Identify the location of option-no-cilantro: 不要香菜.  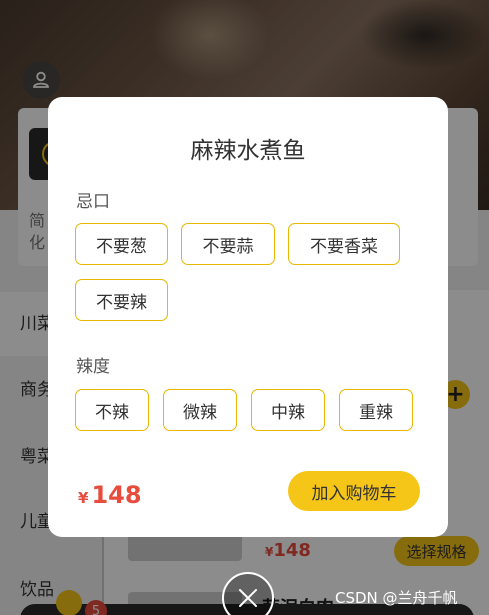
(344, 244).